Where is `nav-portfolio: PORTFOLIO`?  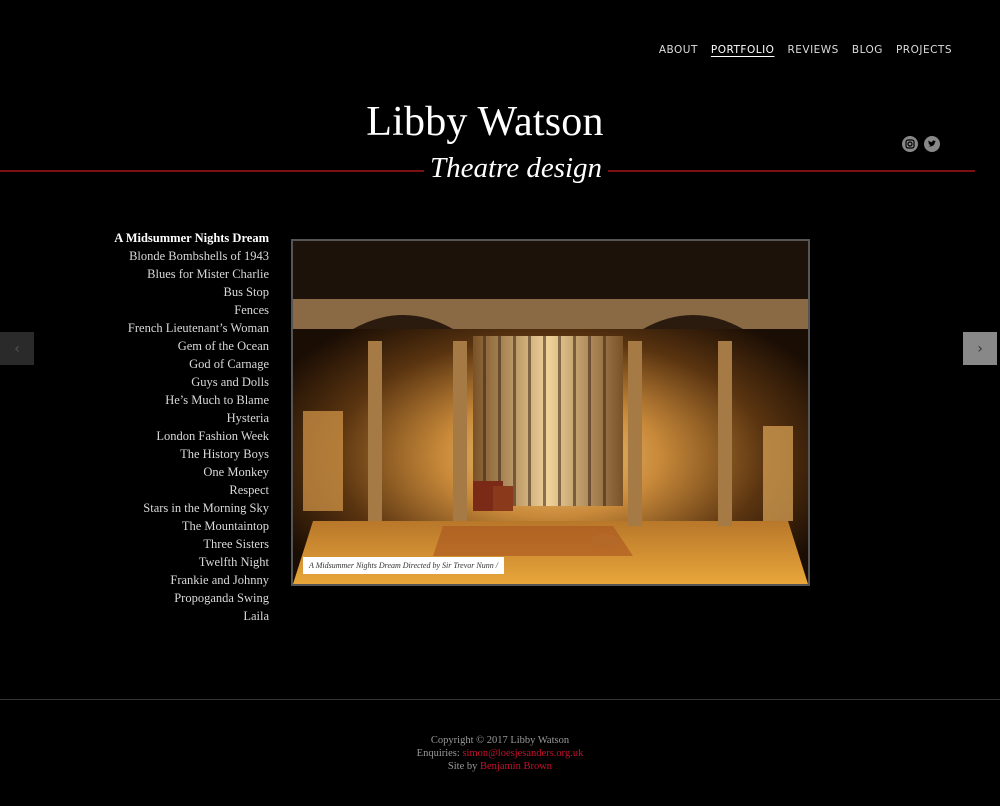 nav-portfolio: PORTFOLIO is located at coordinates (743, 50).